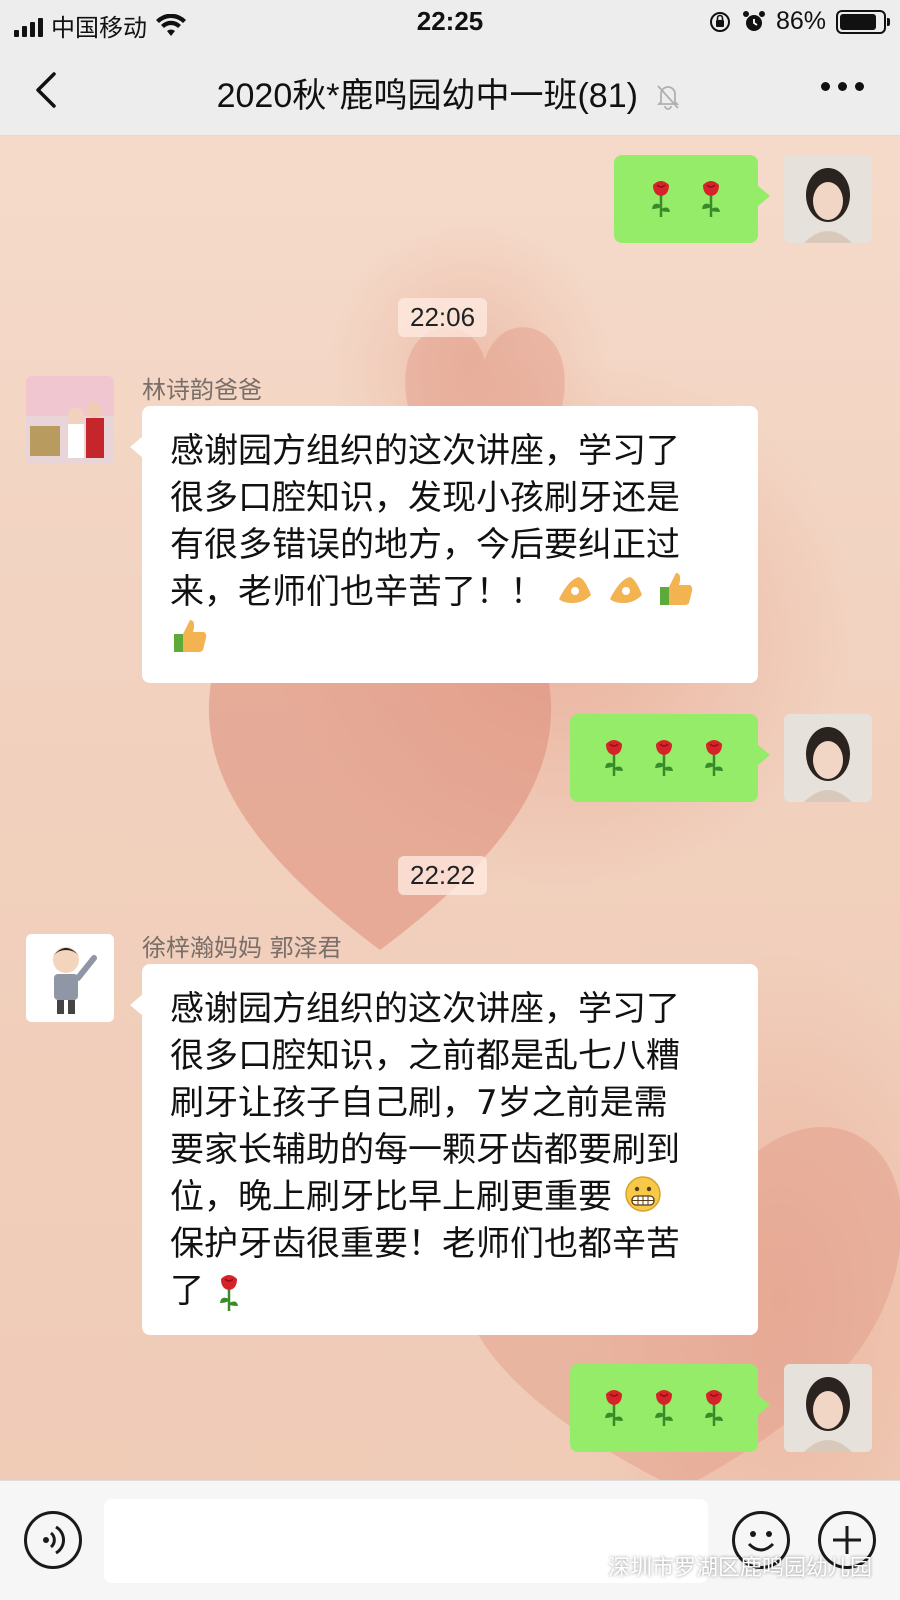 This screenshot has height=1600, width=900. What do you see at coordinates (451, 639) in the screenshot?
I see `message-line` at bounding box center [451, 639].